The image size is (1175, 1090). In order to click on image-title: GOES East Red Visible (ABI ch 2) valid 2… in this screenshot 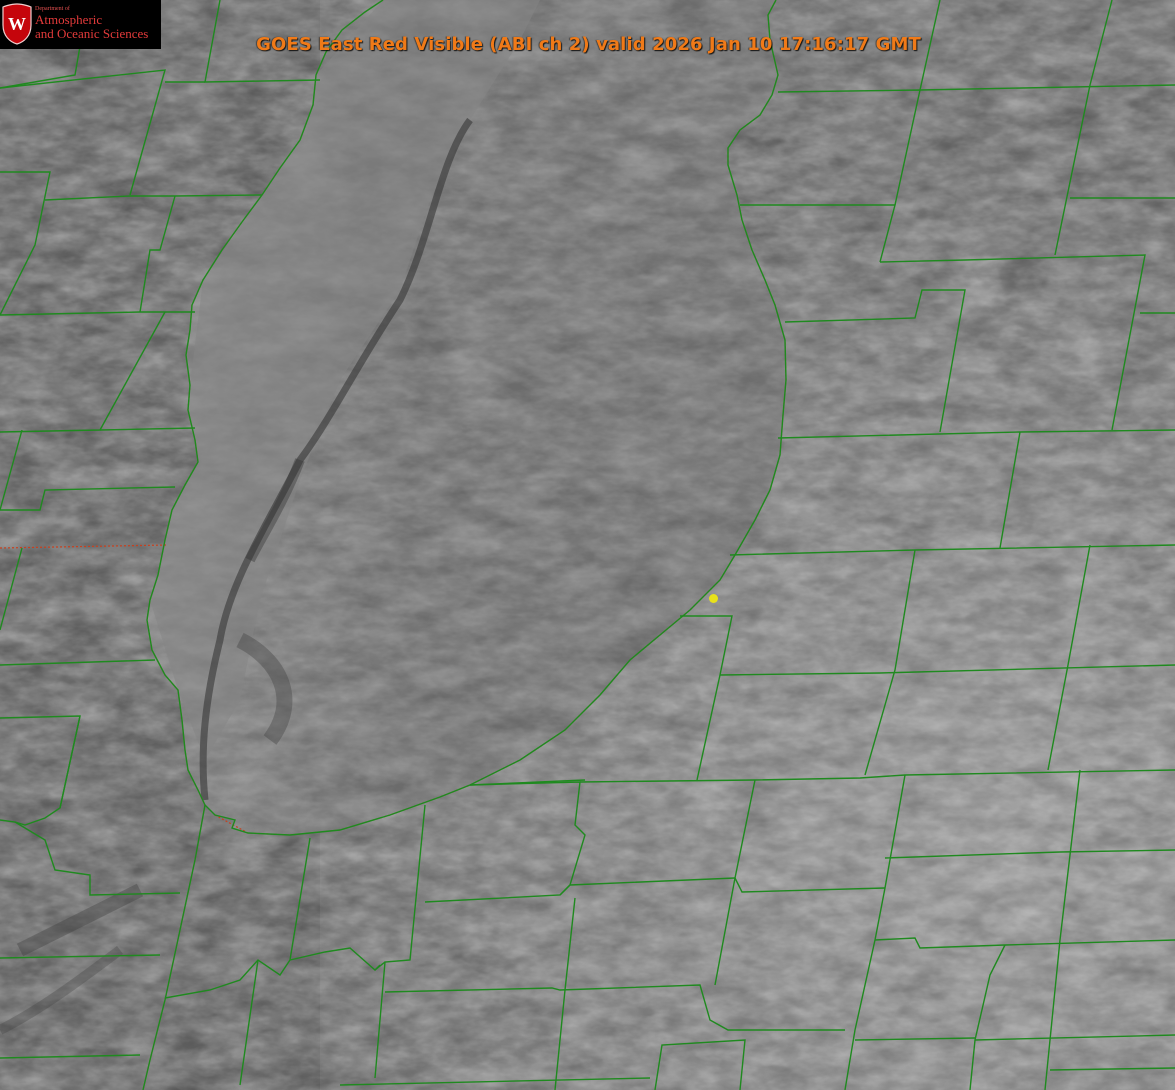, I will do `click(587, 44)`.